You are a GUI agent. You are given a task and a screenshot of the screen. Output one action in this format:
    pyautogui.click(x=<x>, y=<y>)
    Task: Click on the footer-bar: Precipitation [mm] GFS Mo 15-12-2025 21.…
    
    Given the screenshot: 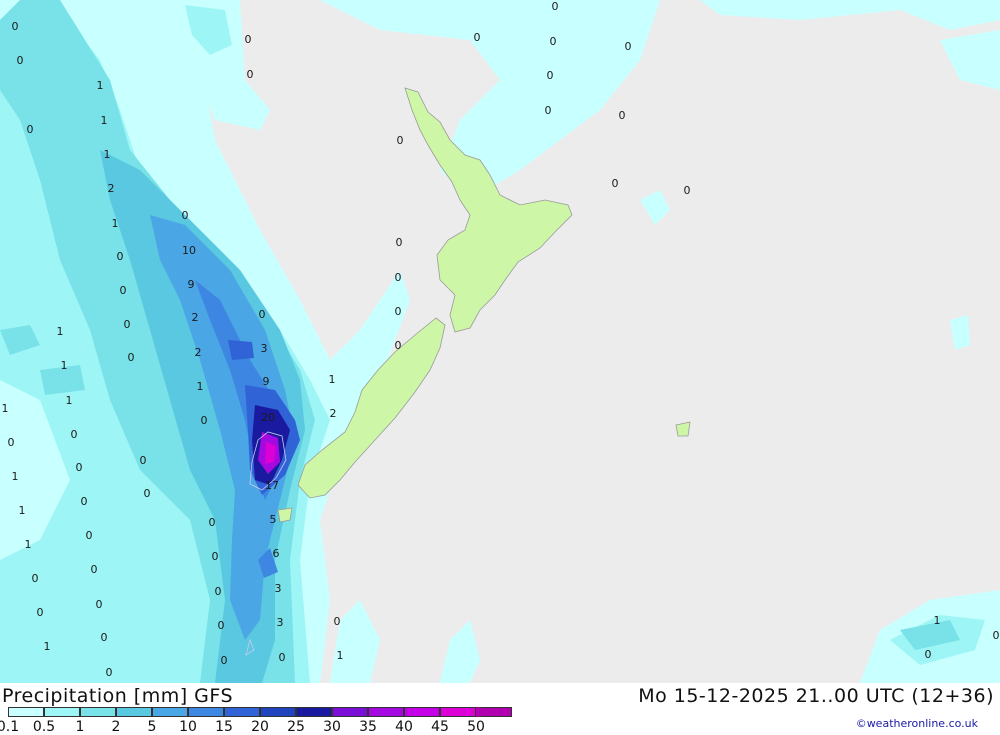 What is the action you would take?
    pyautogui.click(x=500, y=709)
    